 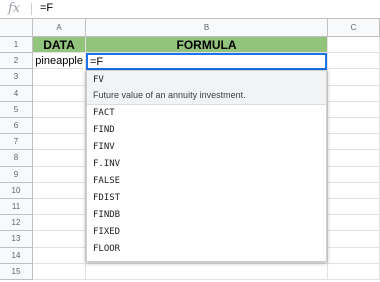 What do you see at coordinates (16, 45) in the screenshot?
I see `row-header-1: 1` at bounding box center [16, 45].